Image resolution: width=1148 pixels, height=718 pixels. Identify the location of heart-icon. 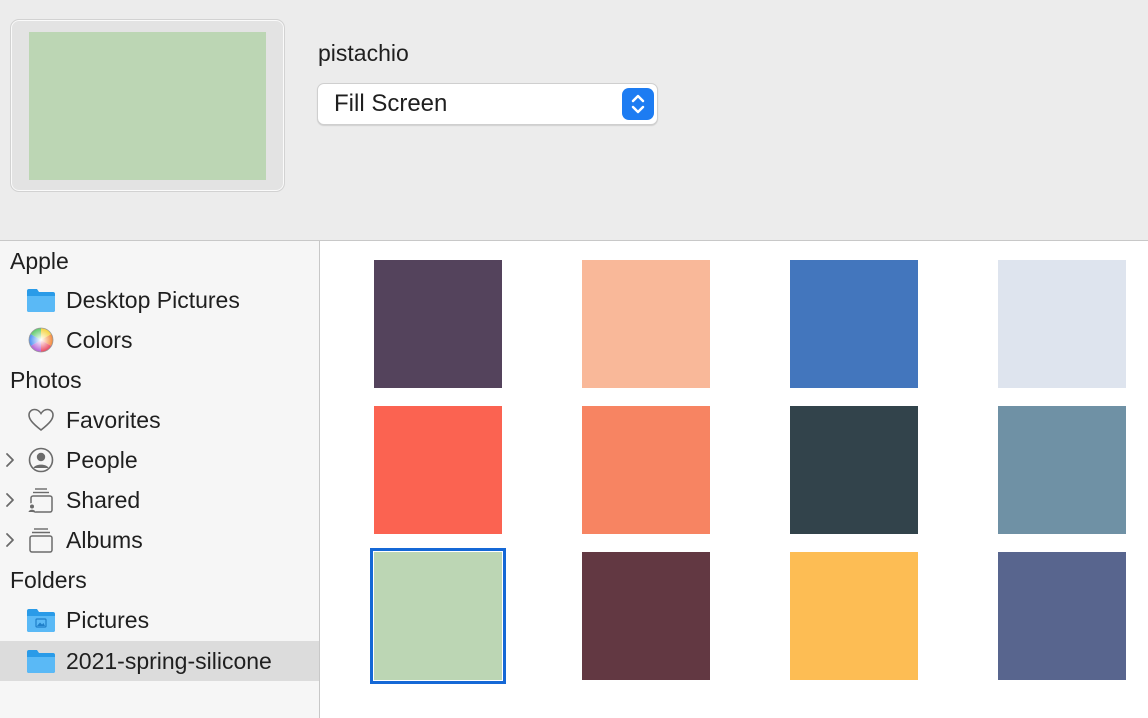
(41, 420).